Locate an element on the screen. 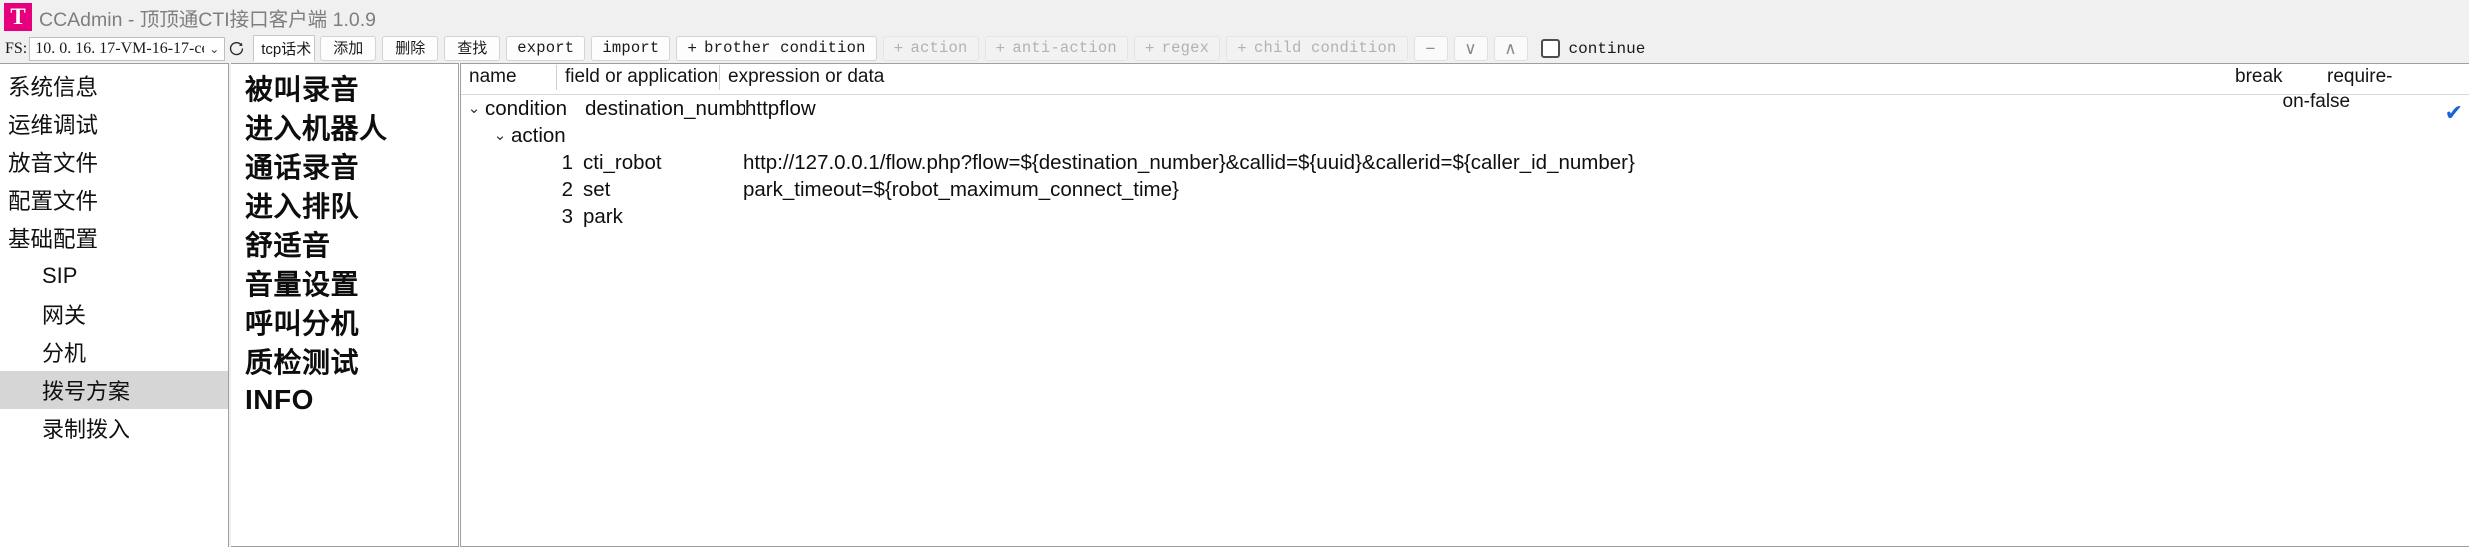 The height and width of the screenshot is (547, 2469). sidebar-item-extension: 分机 is located at coordinates (114, 352).